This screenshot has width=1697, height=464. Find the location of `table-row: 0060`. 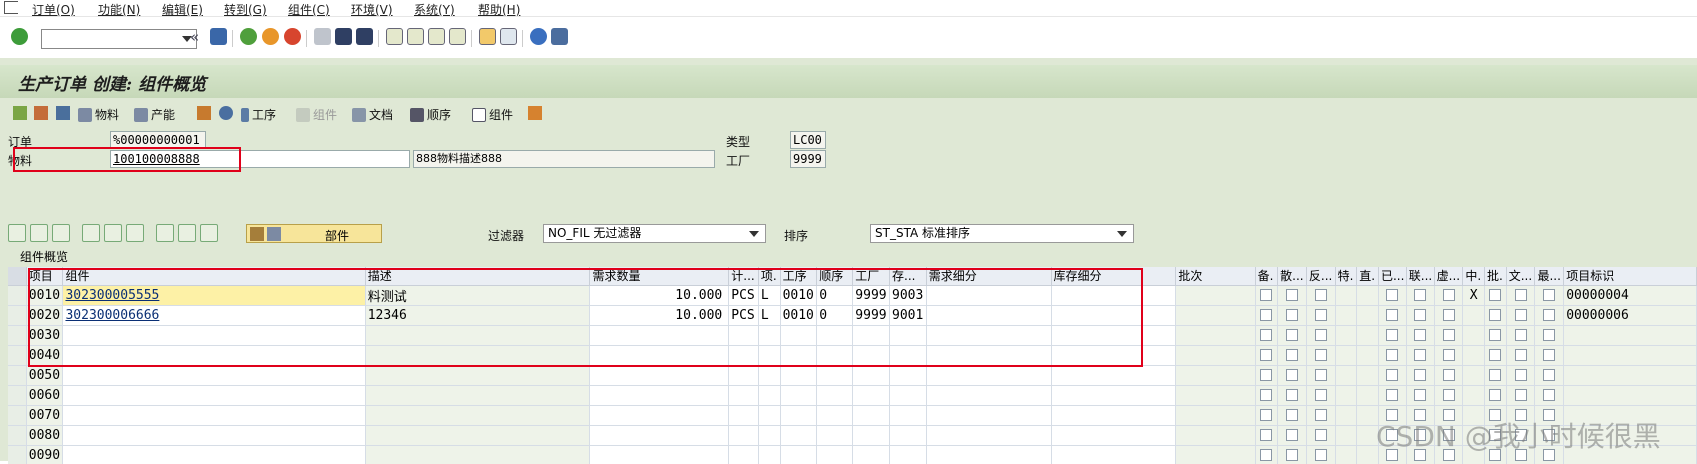

table-row: 0060 is located at coordinates (852, 395).